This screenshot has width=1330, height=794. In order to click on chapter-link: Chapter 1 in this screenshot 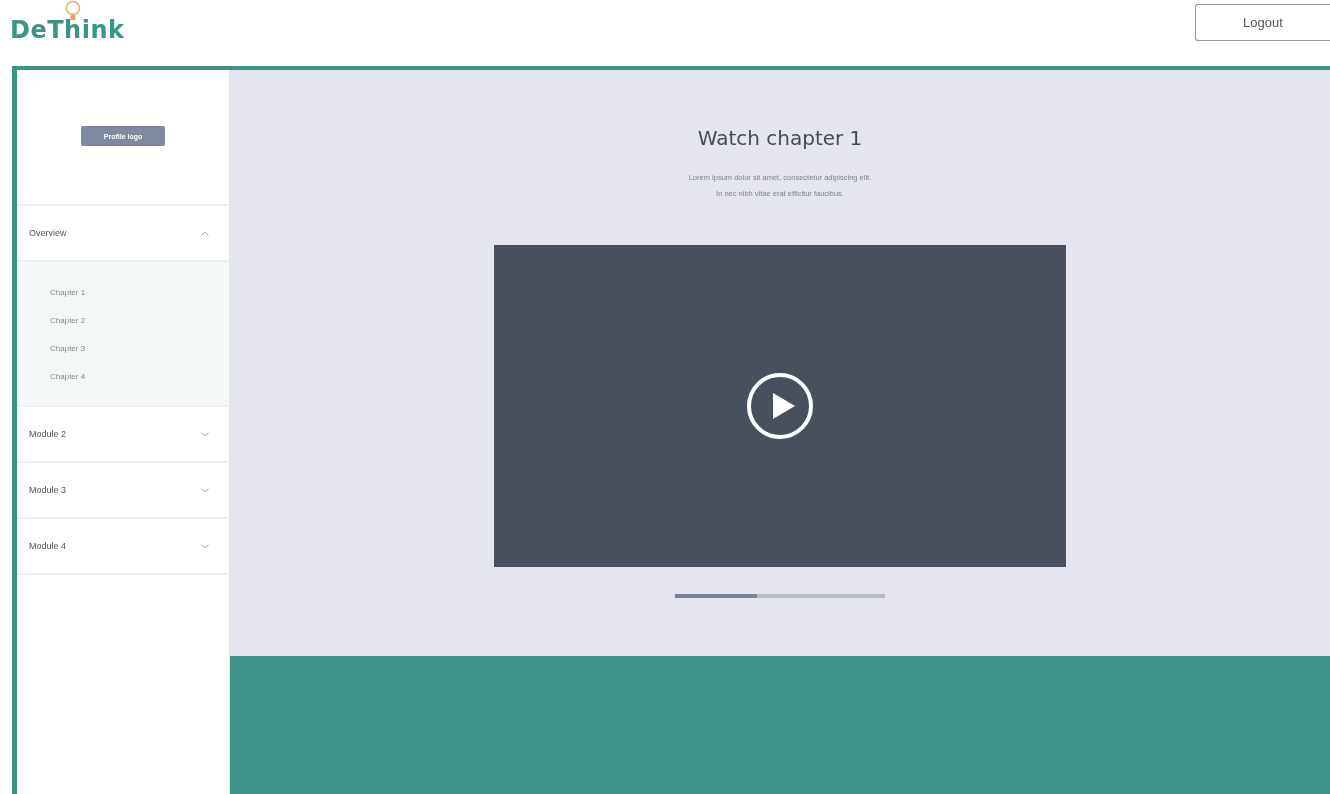, I will do `click(139, 292)`.